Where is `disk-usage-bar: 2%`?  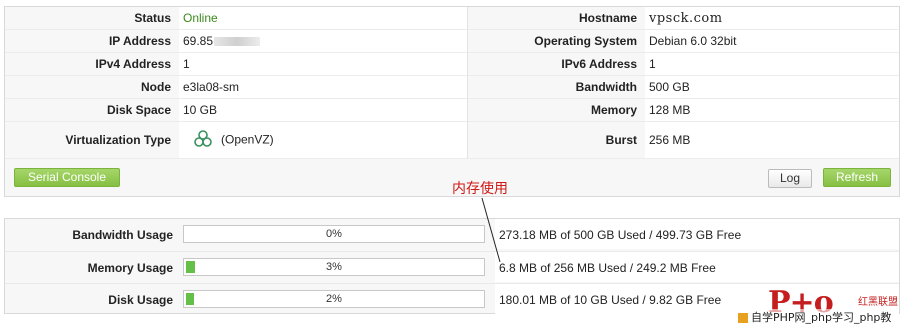
disk-usage-bar: 2% is located at coordinates (334, 299).